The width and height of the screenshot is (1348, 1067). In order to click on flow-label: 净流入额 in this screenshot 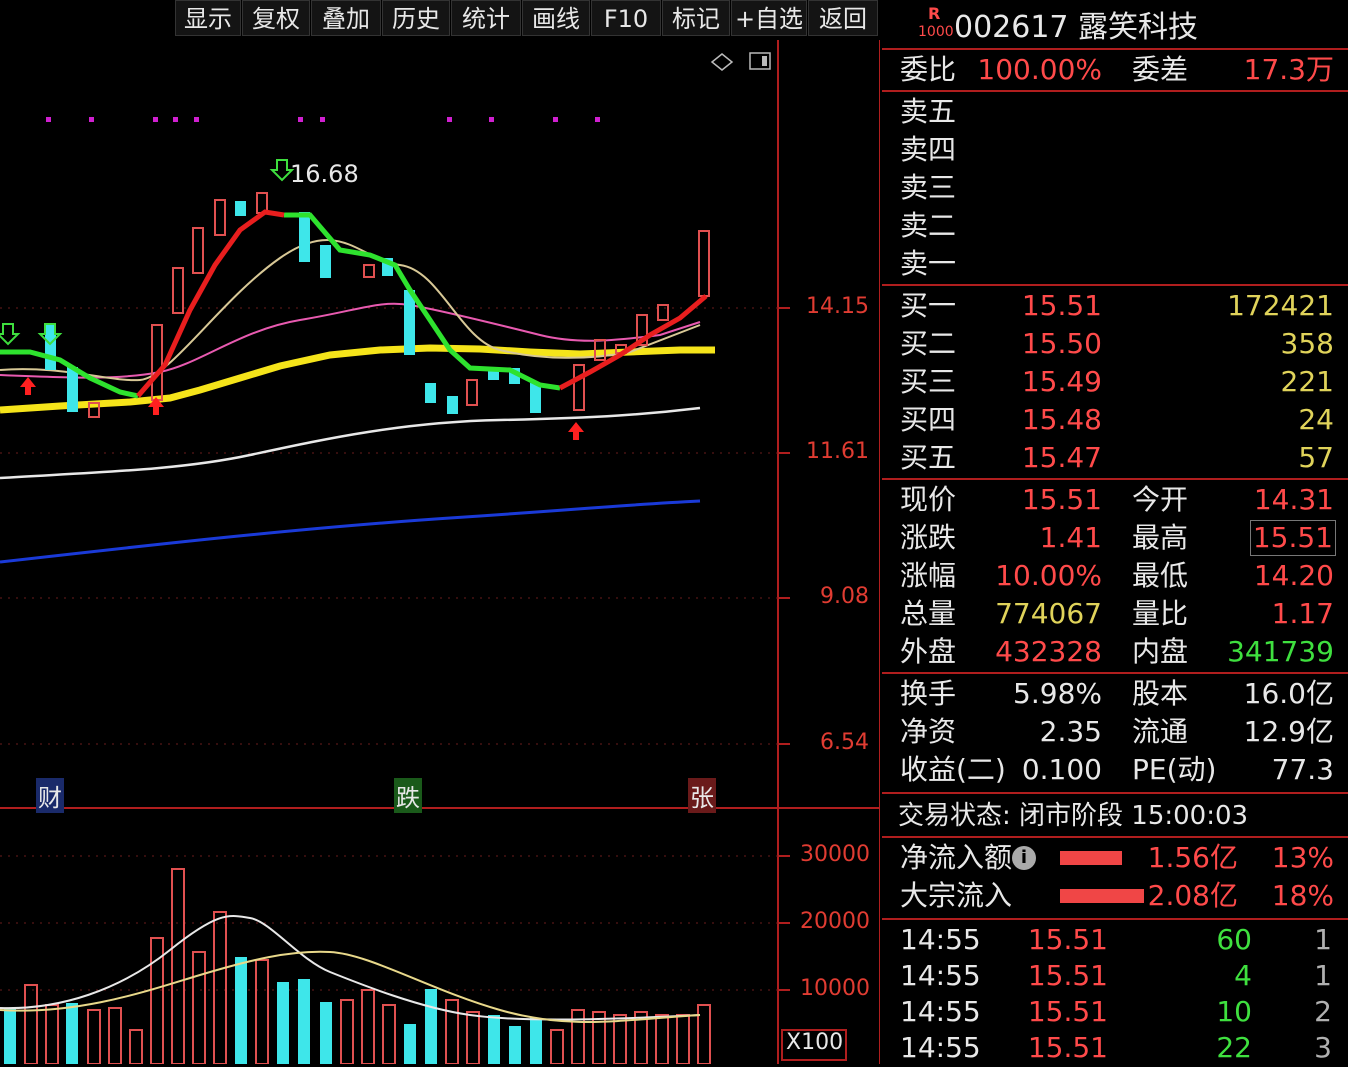, I will do `click(956, 857)`.